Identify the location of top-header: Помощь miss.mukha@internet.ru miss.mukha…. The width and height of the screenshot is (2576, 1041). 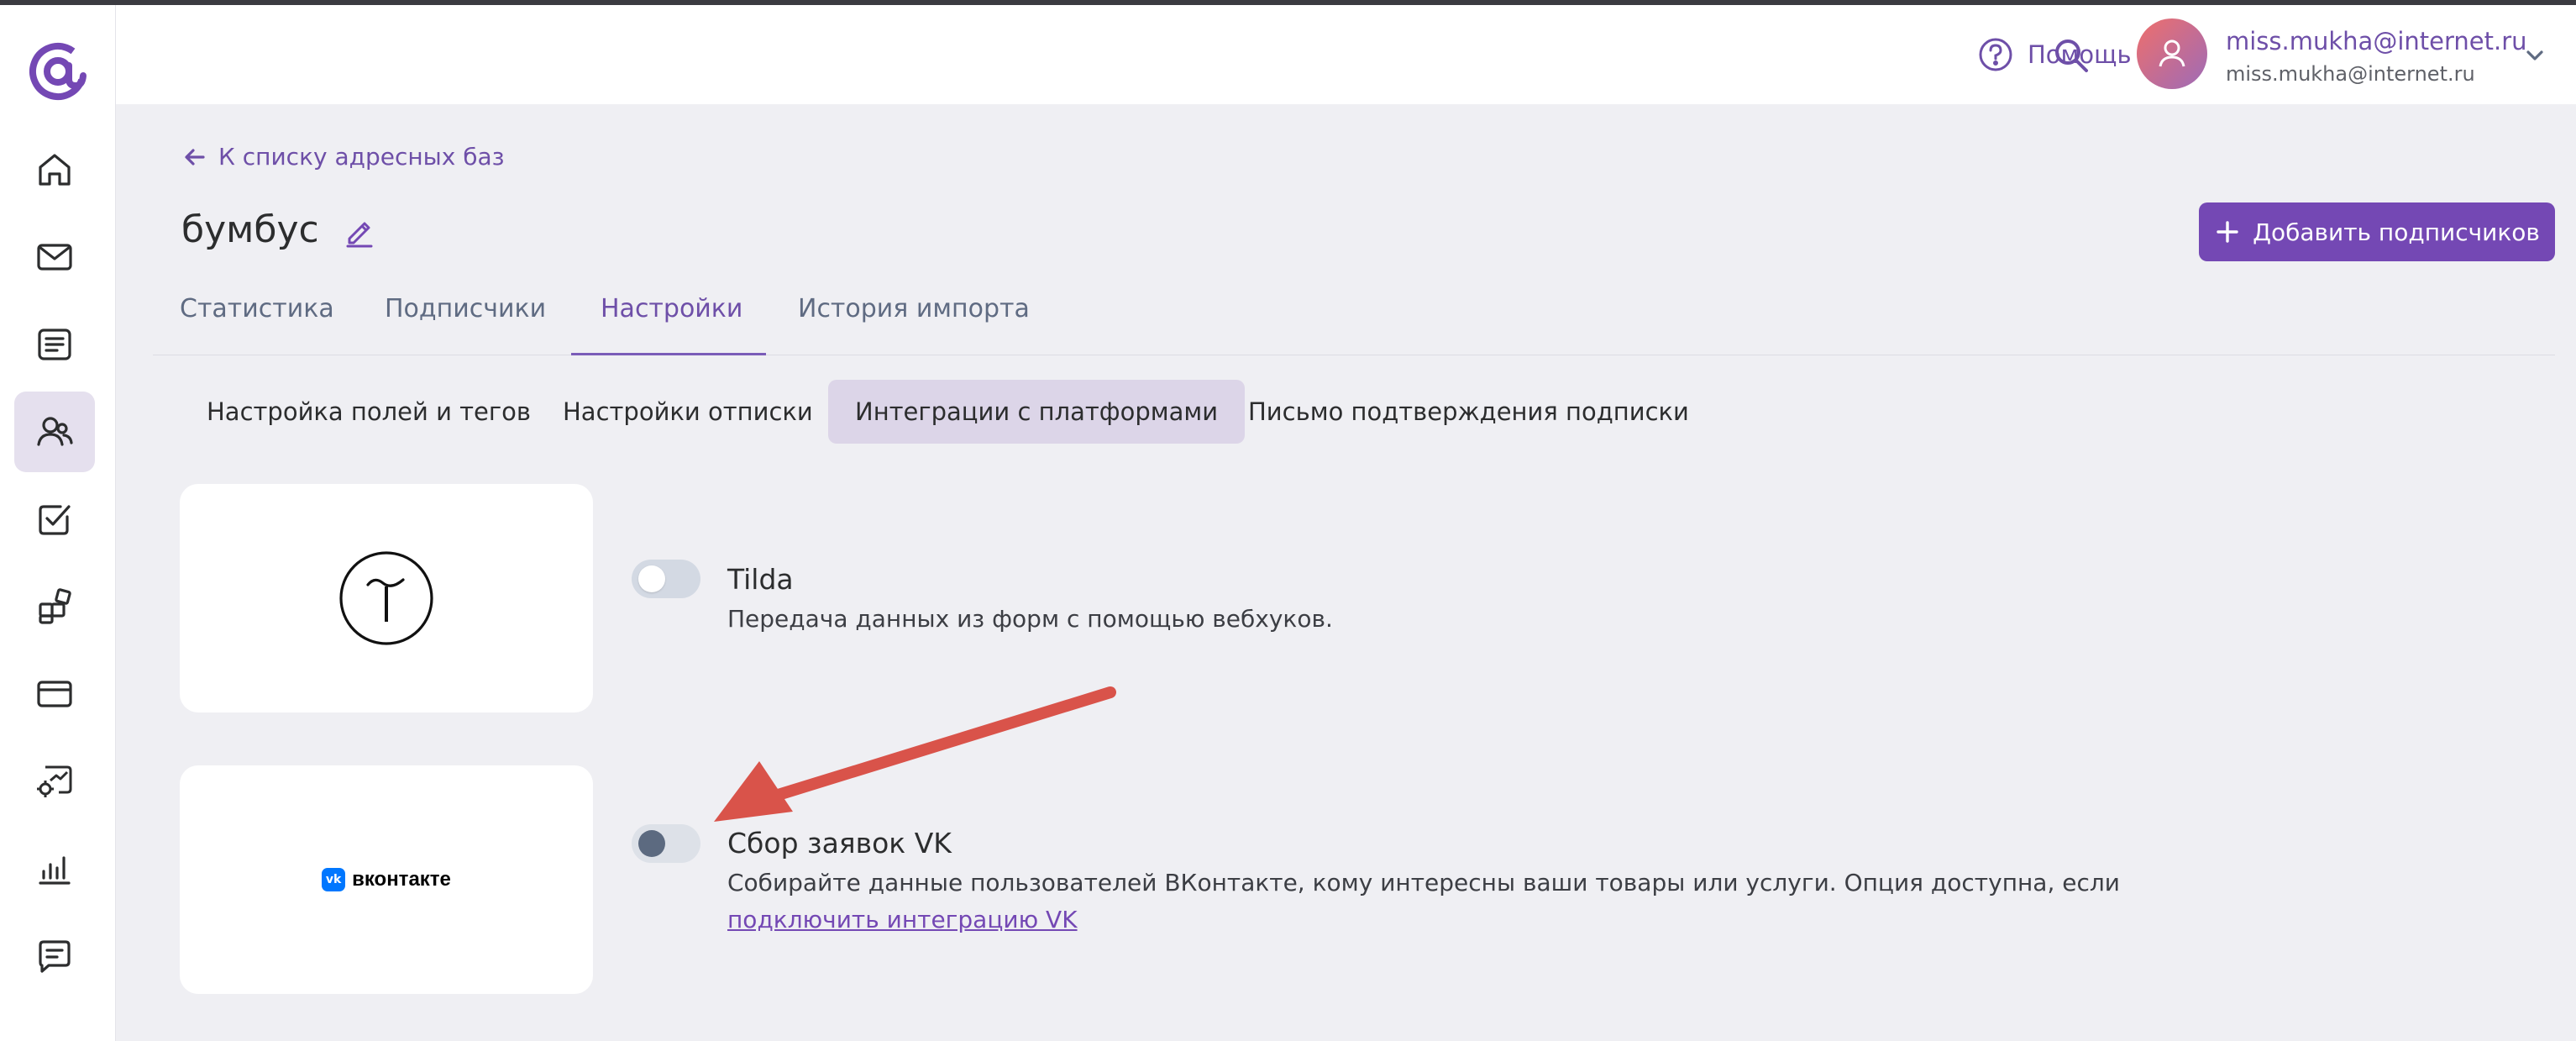
(1346, 54).